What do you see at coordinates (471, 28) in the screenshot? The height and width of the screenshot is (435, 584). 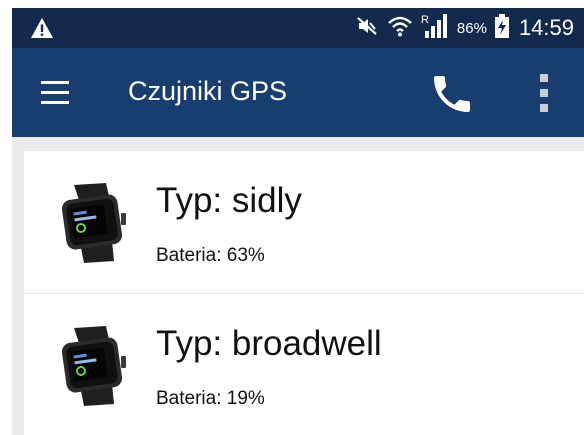 I see `battery-percent: 86%` at bounding box center [471, 28].